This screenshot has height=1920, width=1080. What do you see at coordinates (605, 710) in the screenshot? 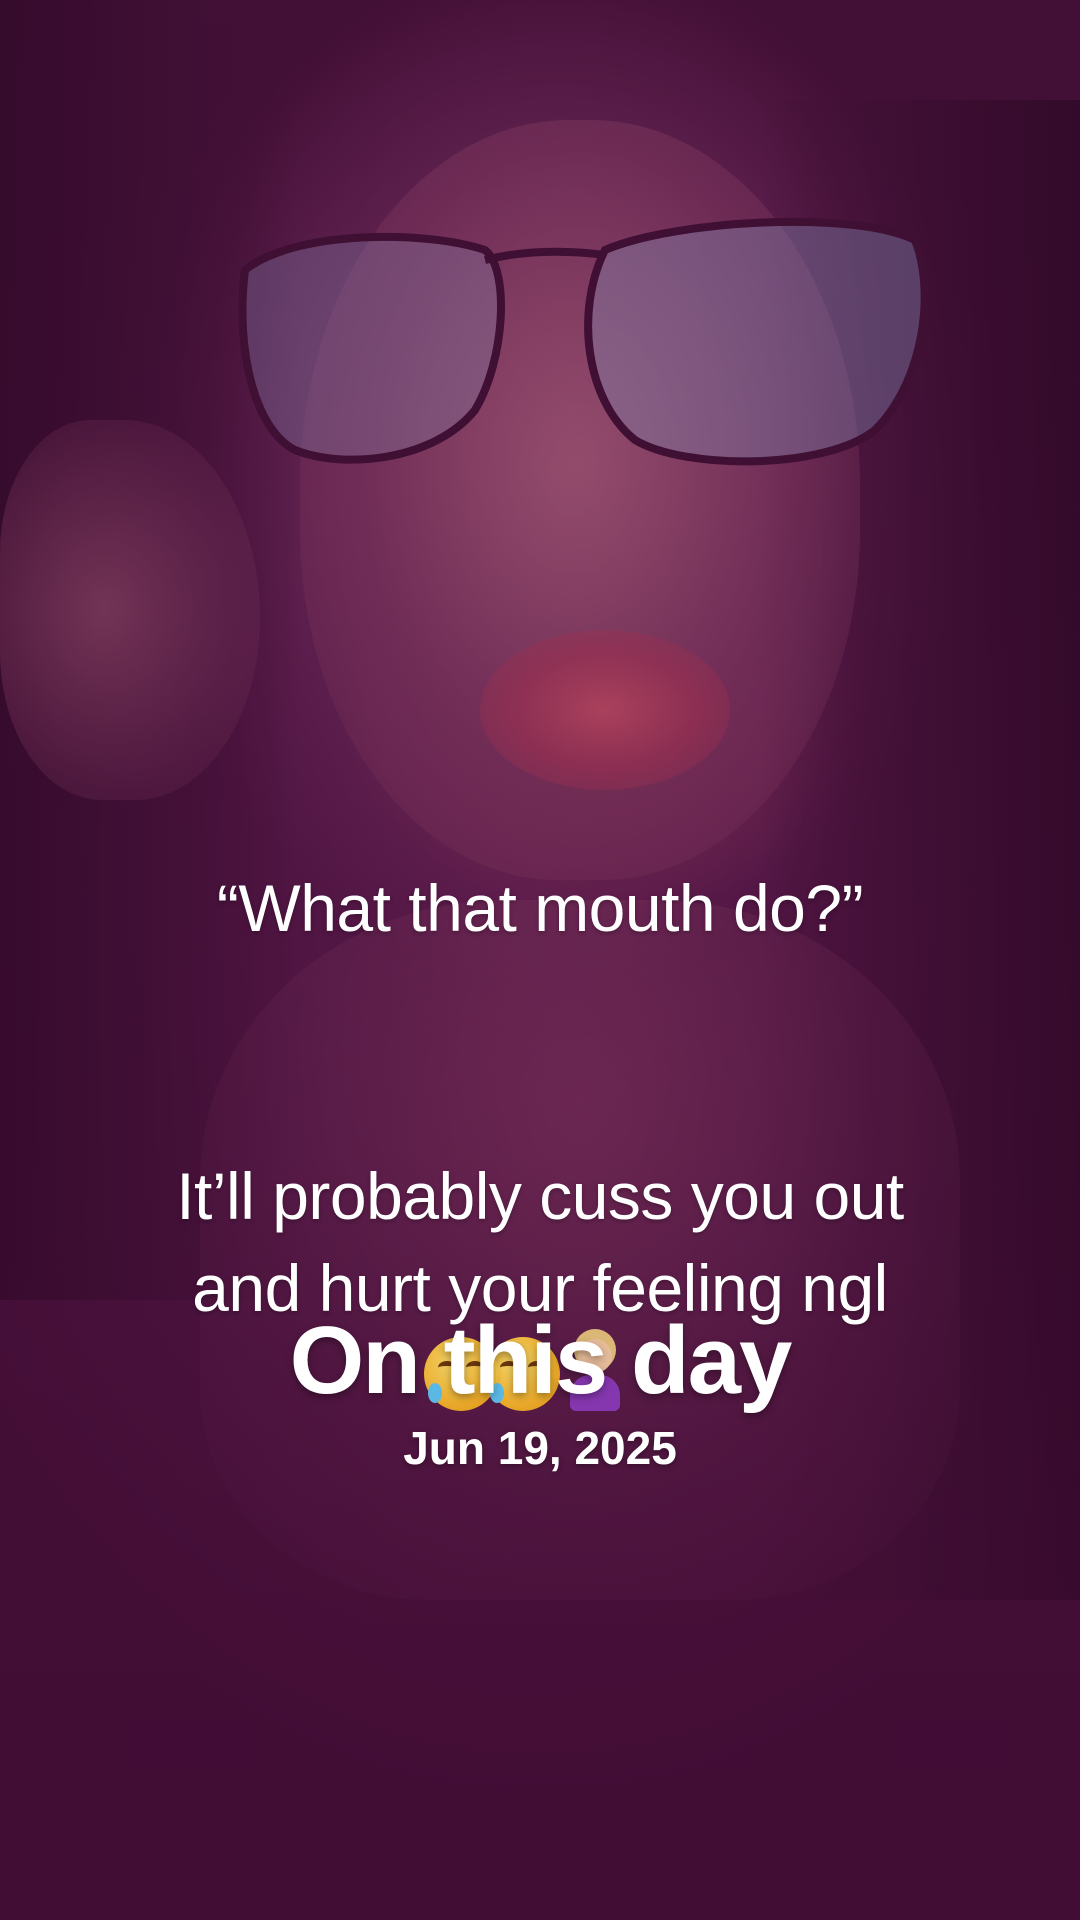
I see `photo-subject-mouth` at bounding box center [605, 710].